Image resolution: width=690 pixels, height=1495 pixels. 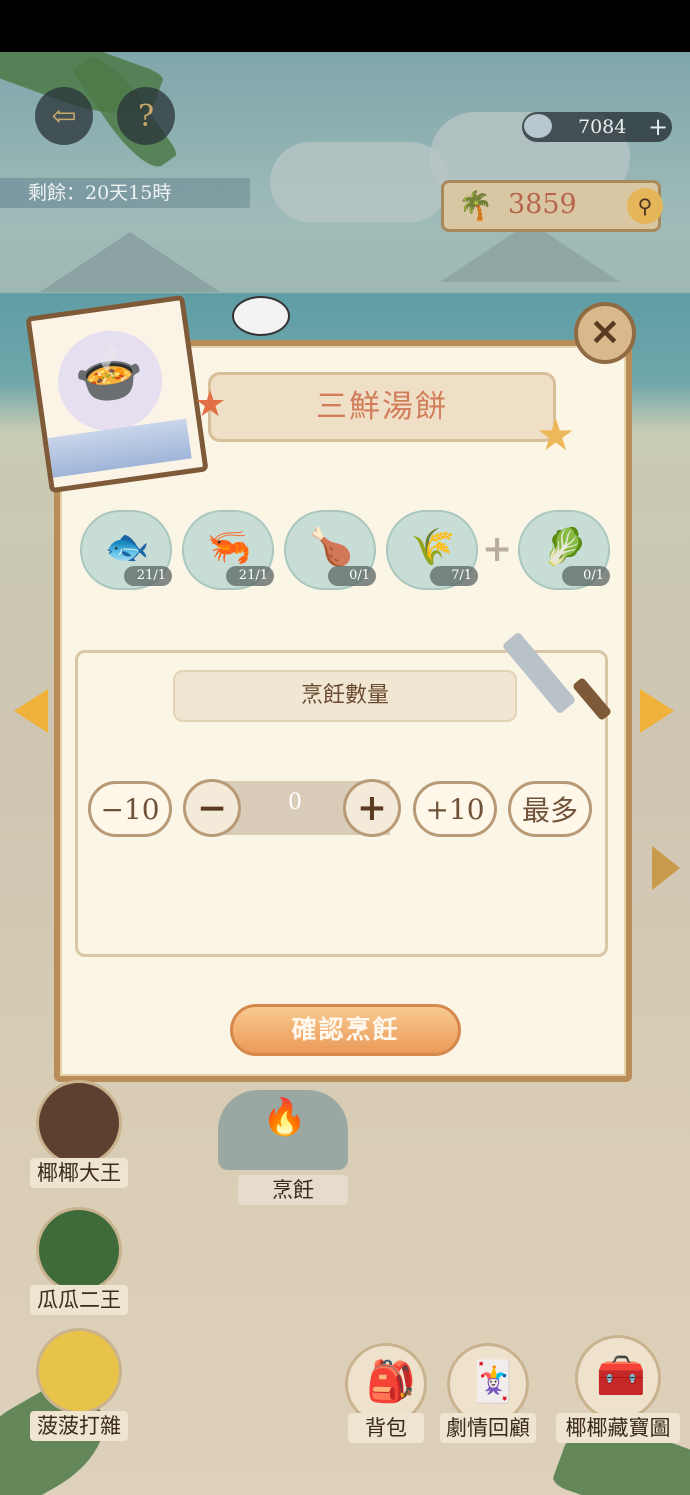 I want to click on back-arrow-icon: ⇦, so click(x=64, y=116).